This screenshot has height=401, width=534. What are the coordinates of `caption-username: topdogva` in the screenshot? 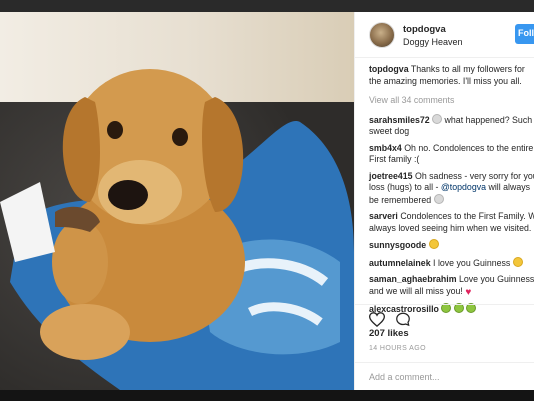 It's located at (389, 69).